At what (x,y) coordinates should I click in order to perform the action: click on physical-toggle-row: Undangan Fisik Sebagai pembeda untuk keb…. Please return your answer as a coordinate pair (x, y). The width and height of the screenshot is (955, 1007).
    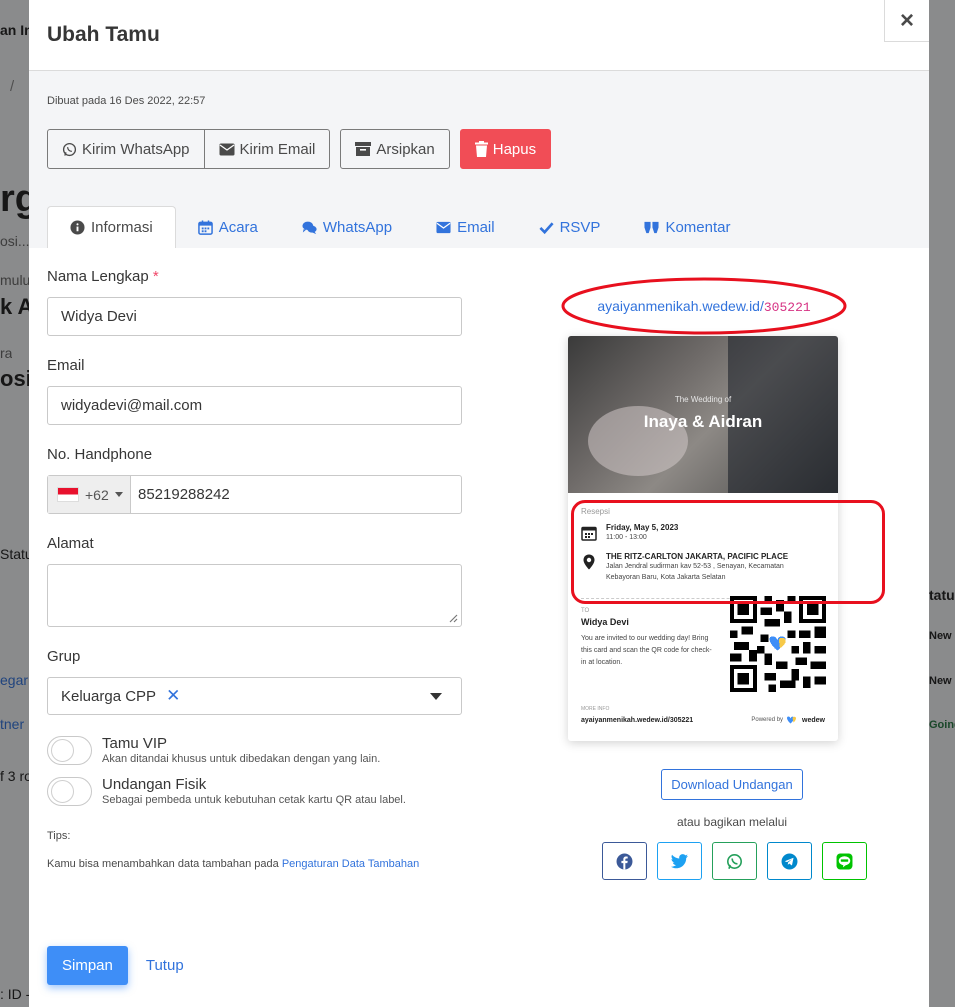
    Looking at the image, I should click on (254, 791).